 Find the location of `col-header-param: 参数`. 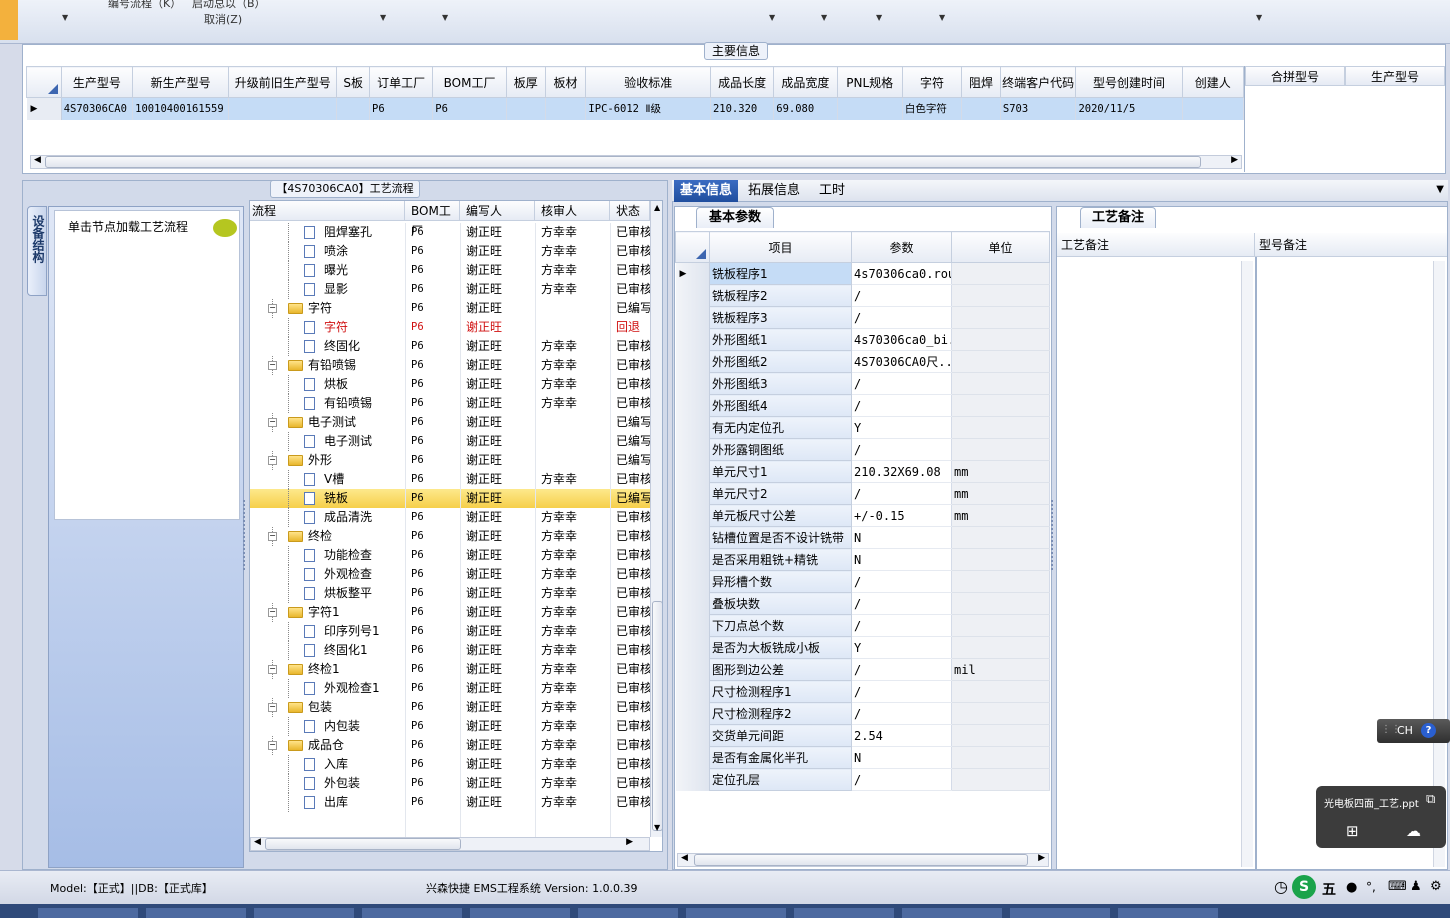

col-header-param: 参数 is located at coordinates (901, 247).